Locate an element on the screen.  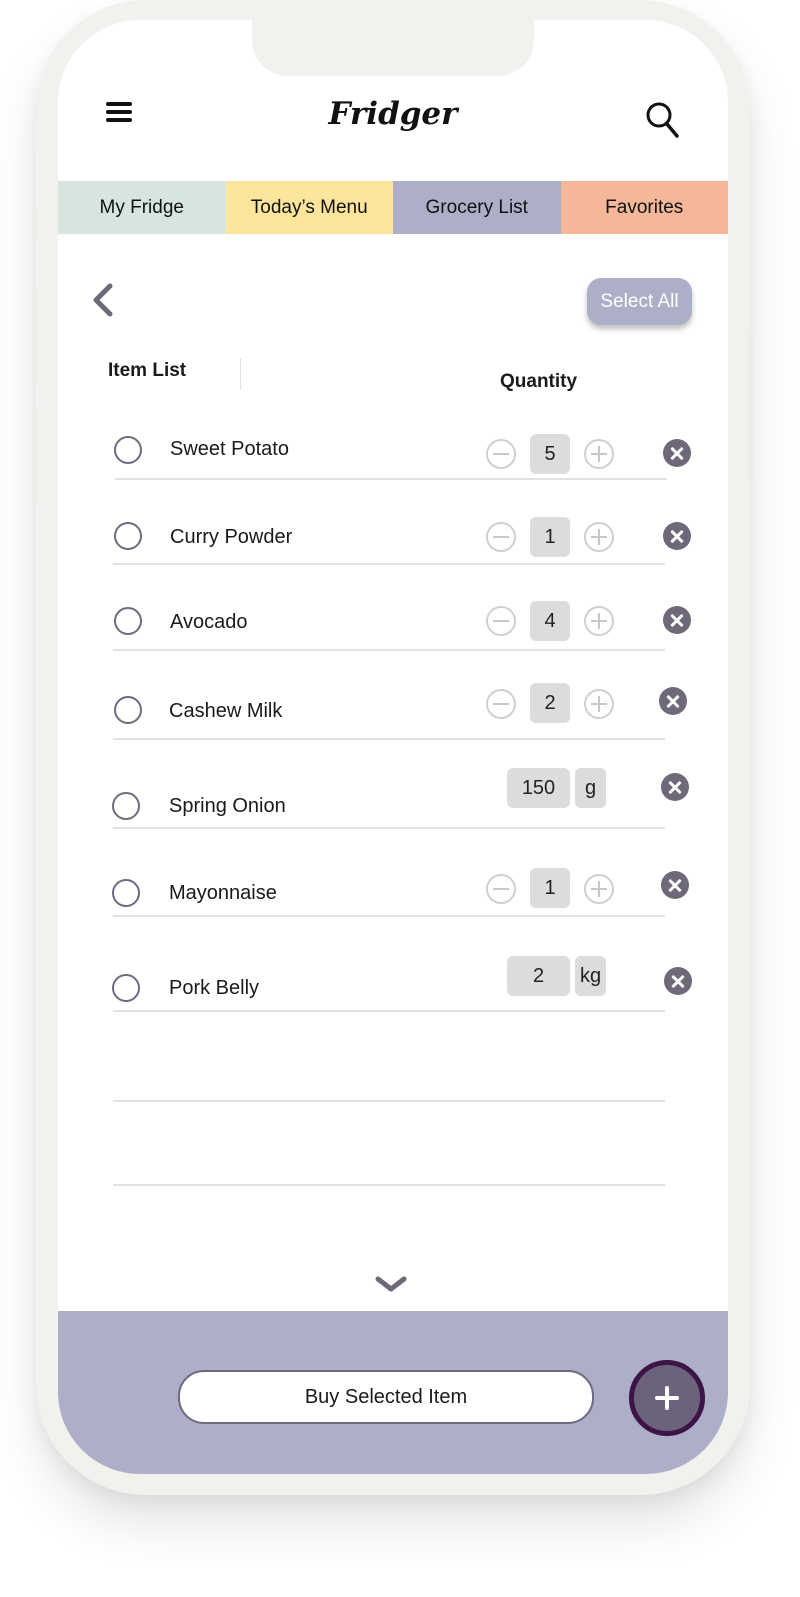
column-divider is located at coordinates (240, 374).